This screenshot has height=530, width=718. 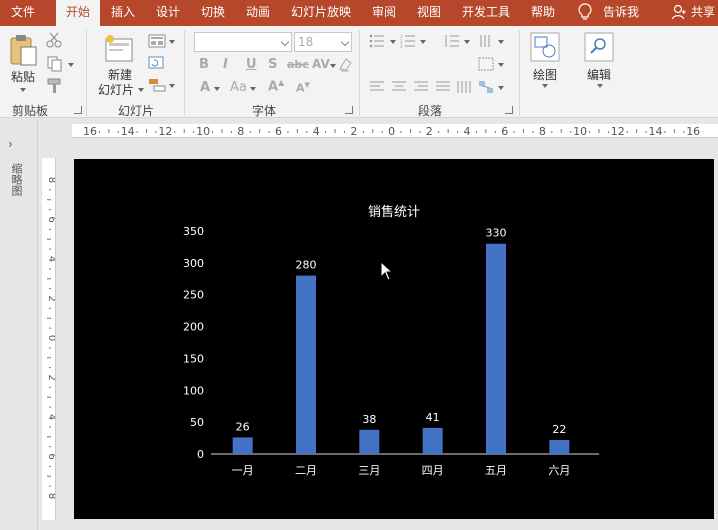 What do you see at coordinates (306, 265) in the screenshot?
I see `data-label: 280` at bounding box center [306, 265].